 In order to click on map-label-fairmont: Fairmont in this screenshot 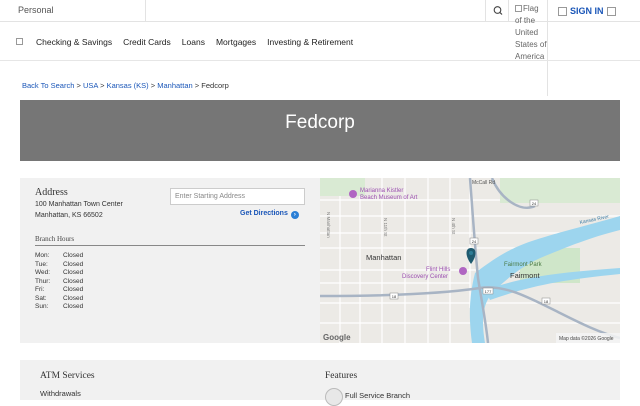, I will do `click(525, 275)`.